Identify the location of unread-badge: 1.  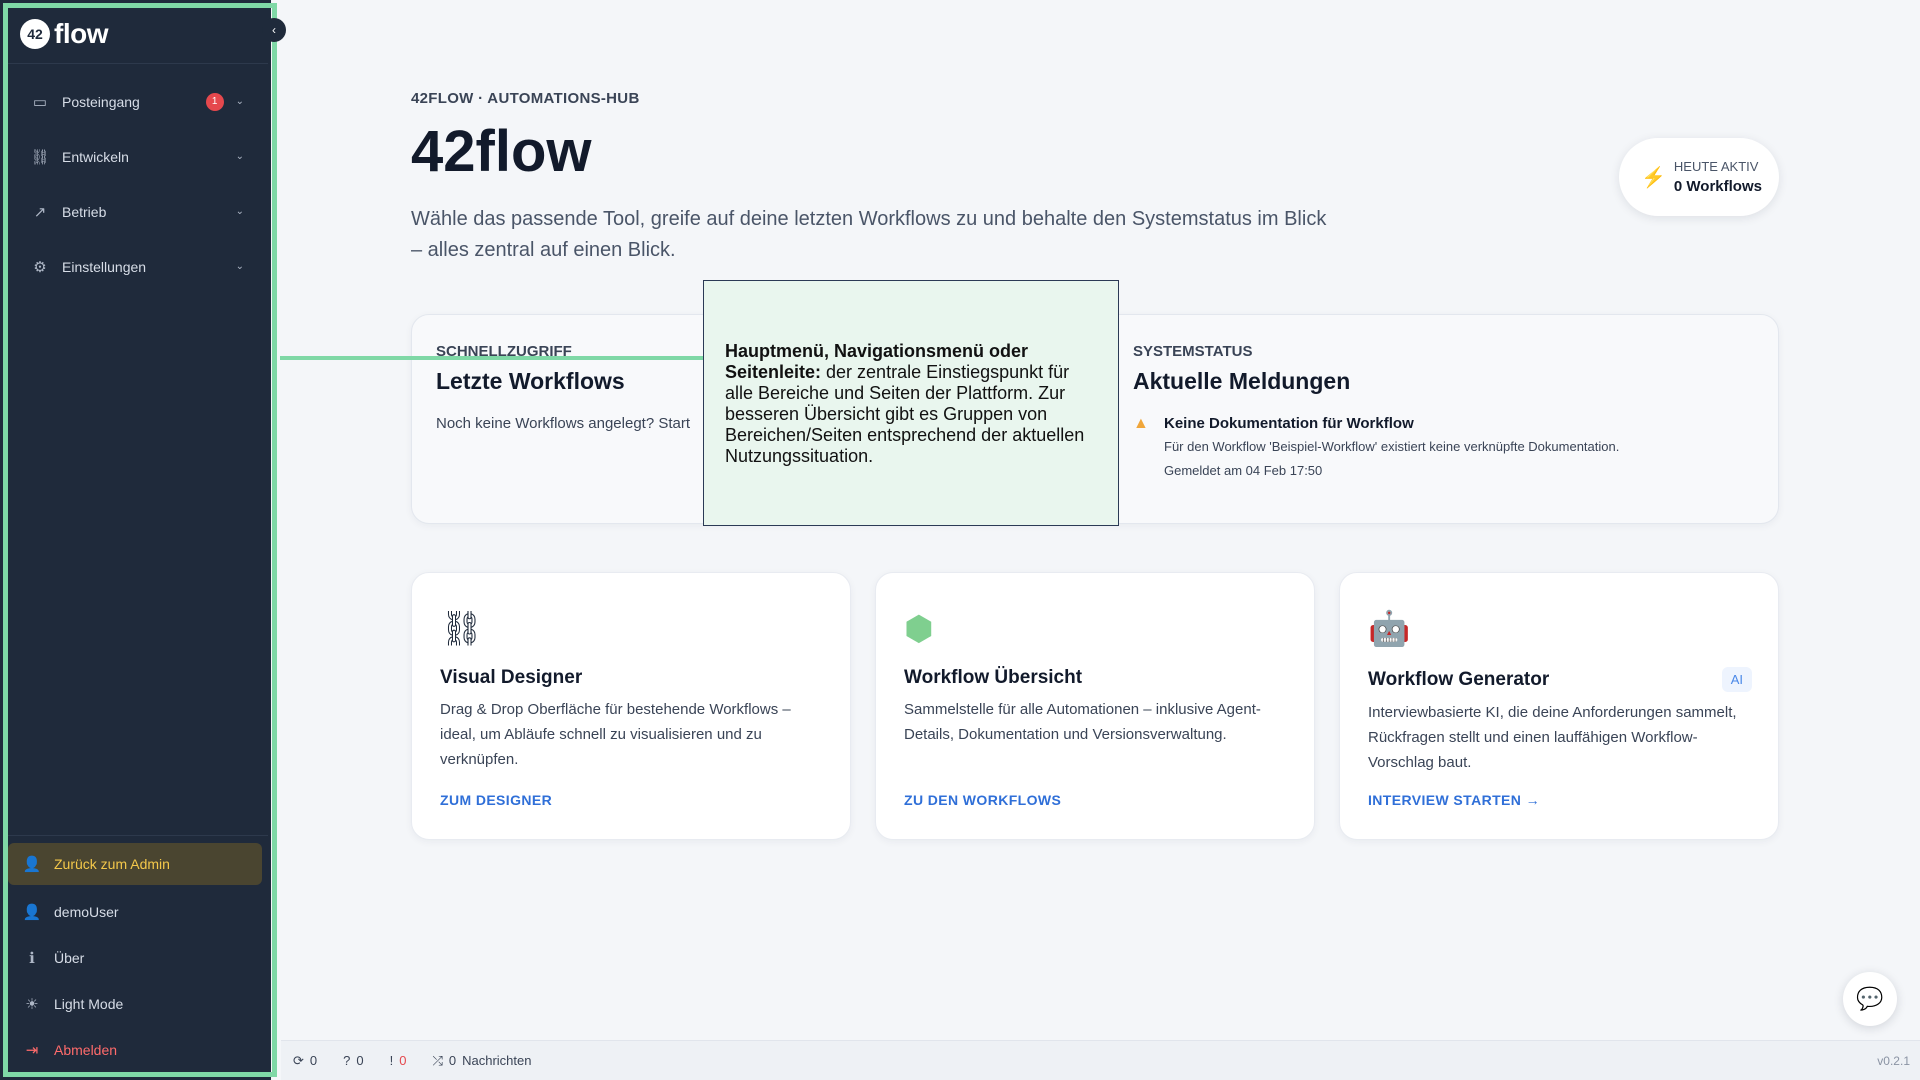
(214, 101).